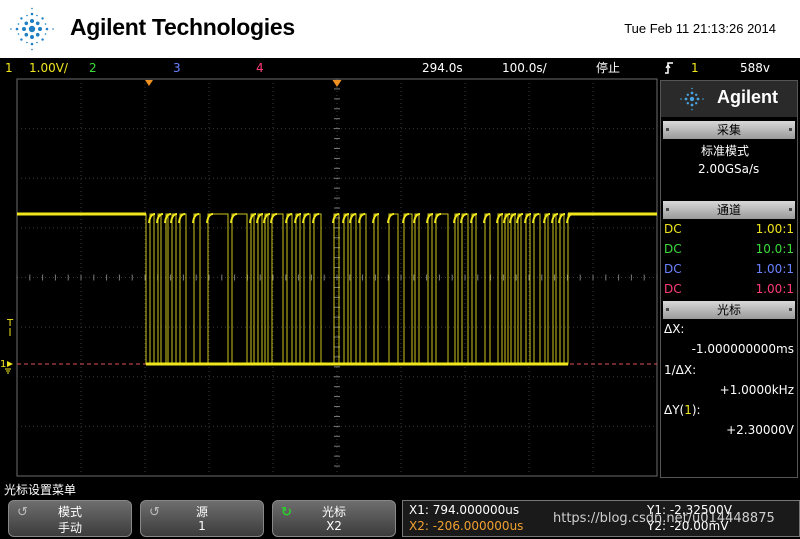  Describe the element at coordinates (669, 68) in the screenshot. I see `trigger-edge-icon` at that location.